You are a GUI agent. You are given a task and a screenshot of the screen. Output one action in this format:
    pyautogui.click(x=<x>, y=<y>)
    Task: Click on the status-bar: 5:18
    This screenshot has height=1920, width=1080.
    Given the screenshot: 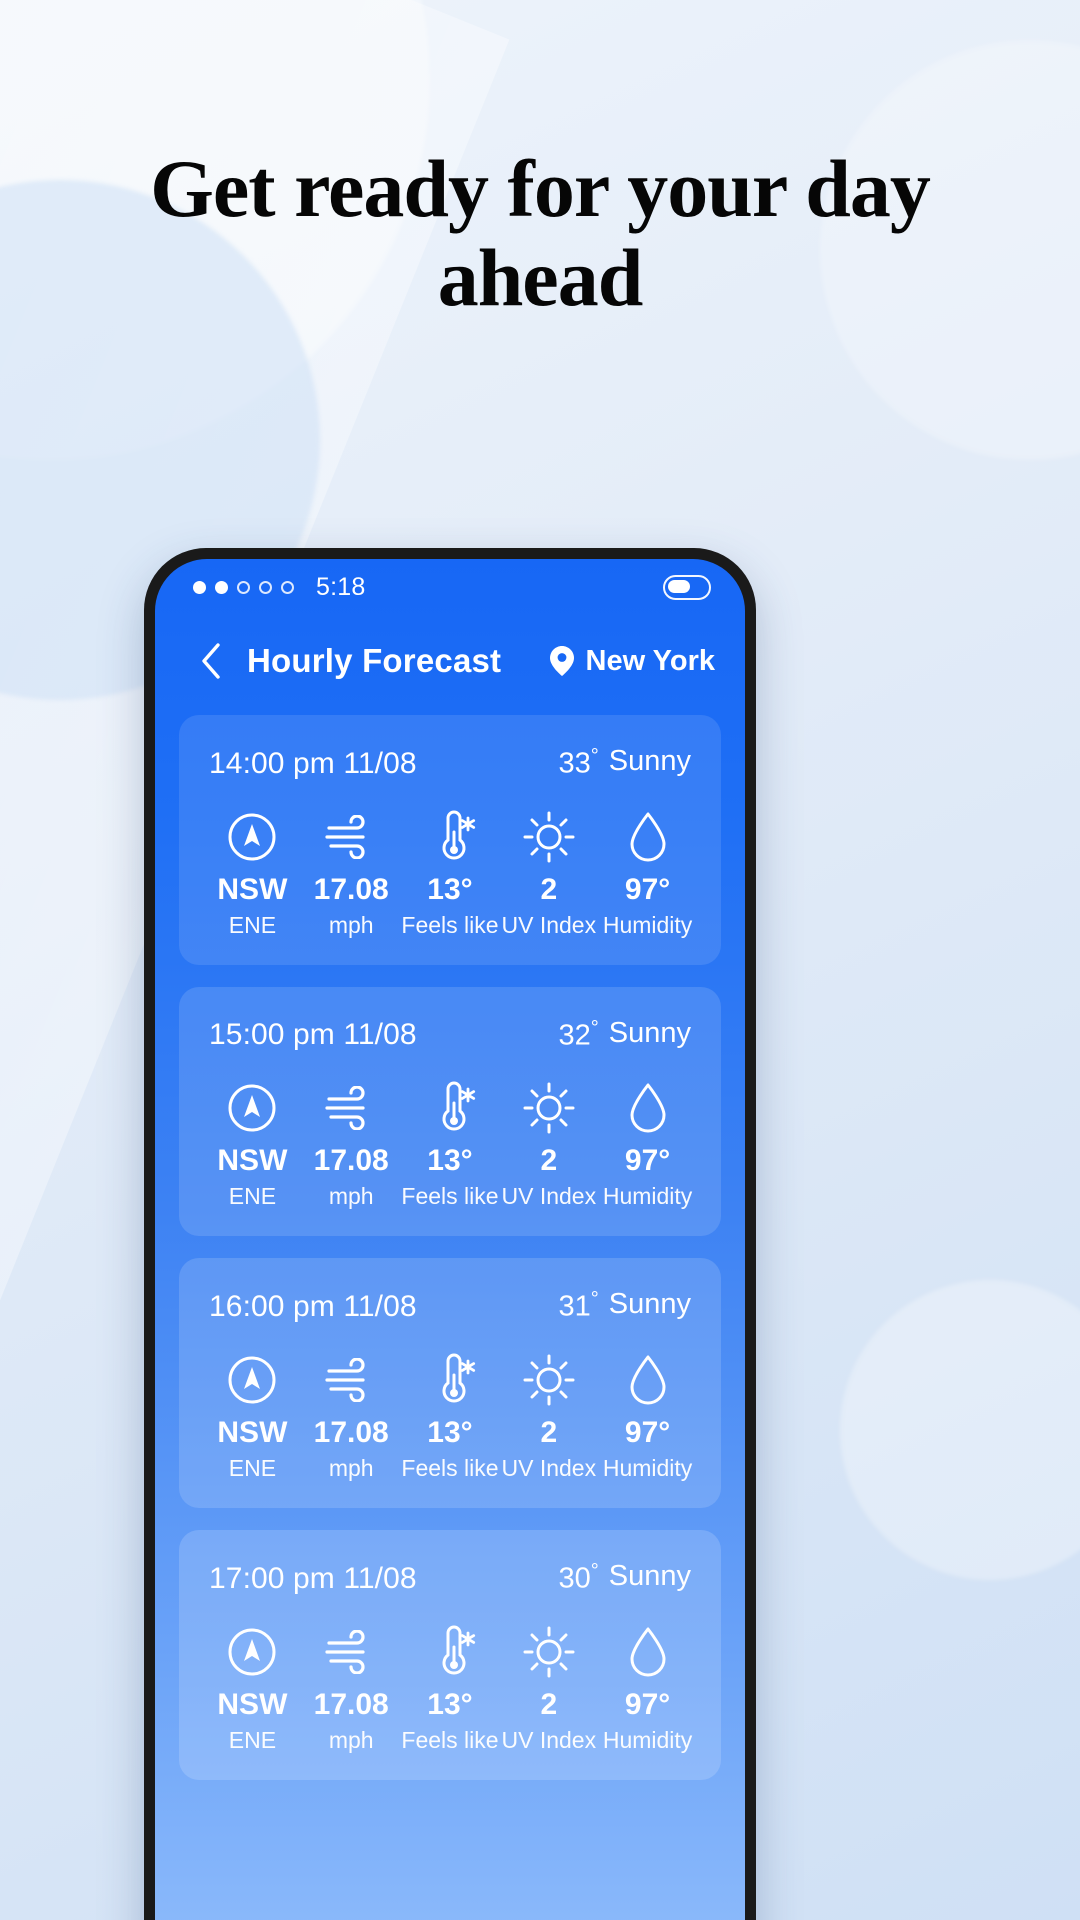 What is the action you would take?
    pyautogui.click(x=450, y=587)
    